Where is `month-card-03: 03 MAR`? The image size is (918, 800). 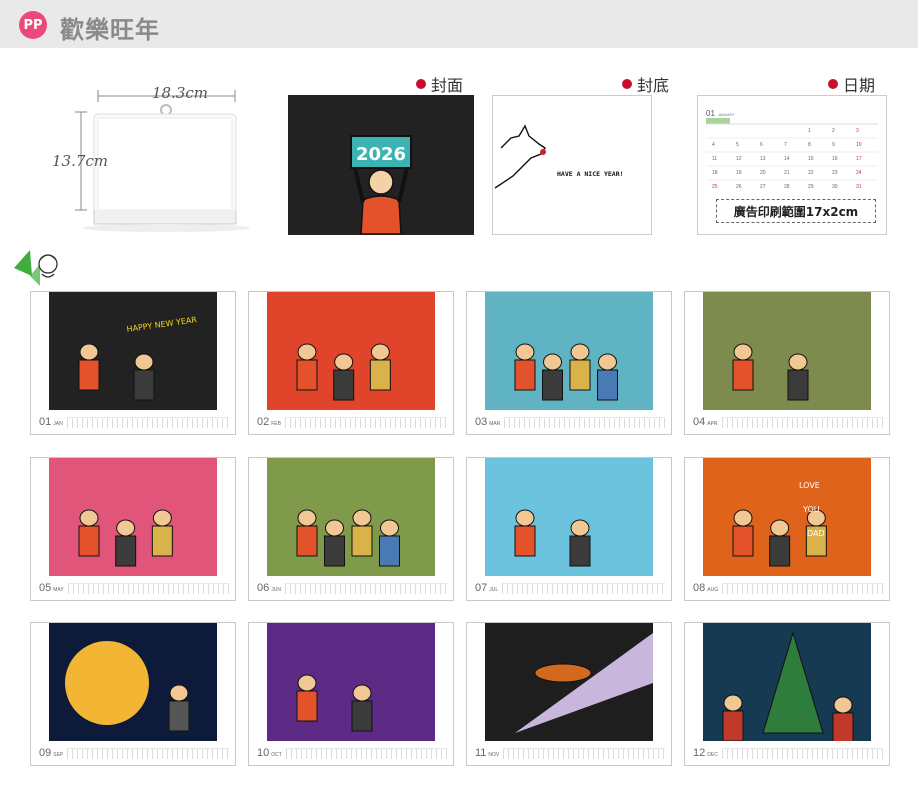 month-card-03: 03 MAR is located at coordinates (569, 363).